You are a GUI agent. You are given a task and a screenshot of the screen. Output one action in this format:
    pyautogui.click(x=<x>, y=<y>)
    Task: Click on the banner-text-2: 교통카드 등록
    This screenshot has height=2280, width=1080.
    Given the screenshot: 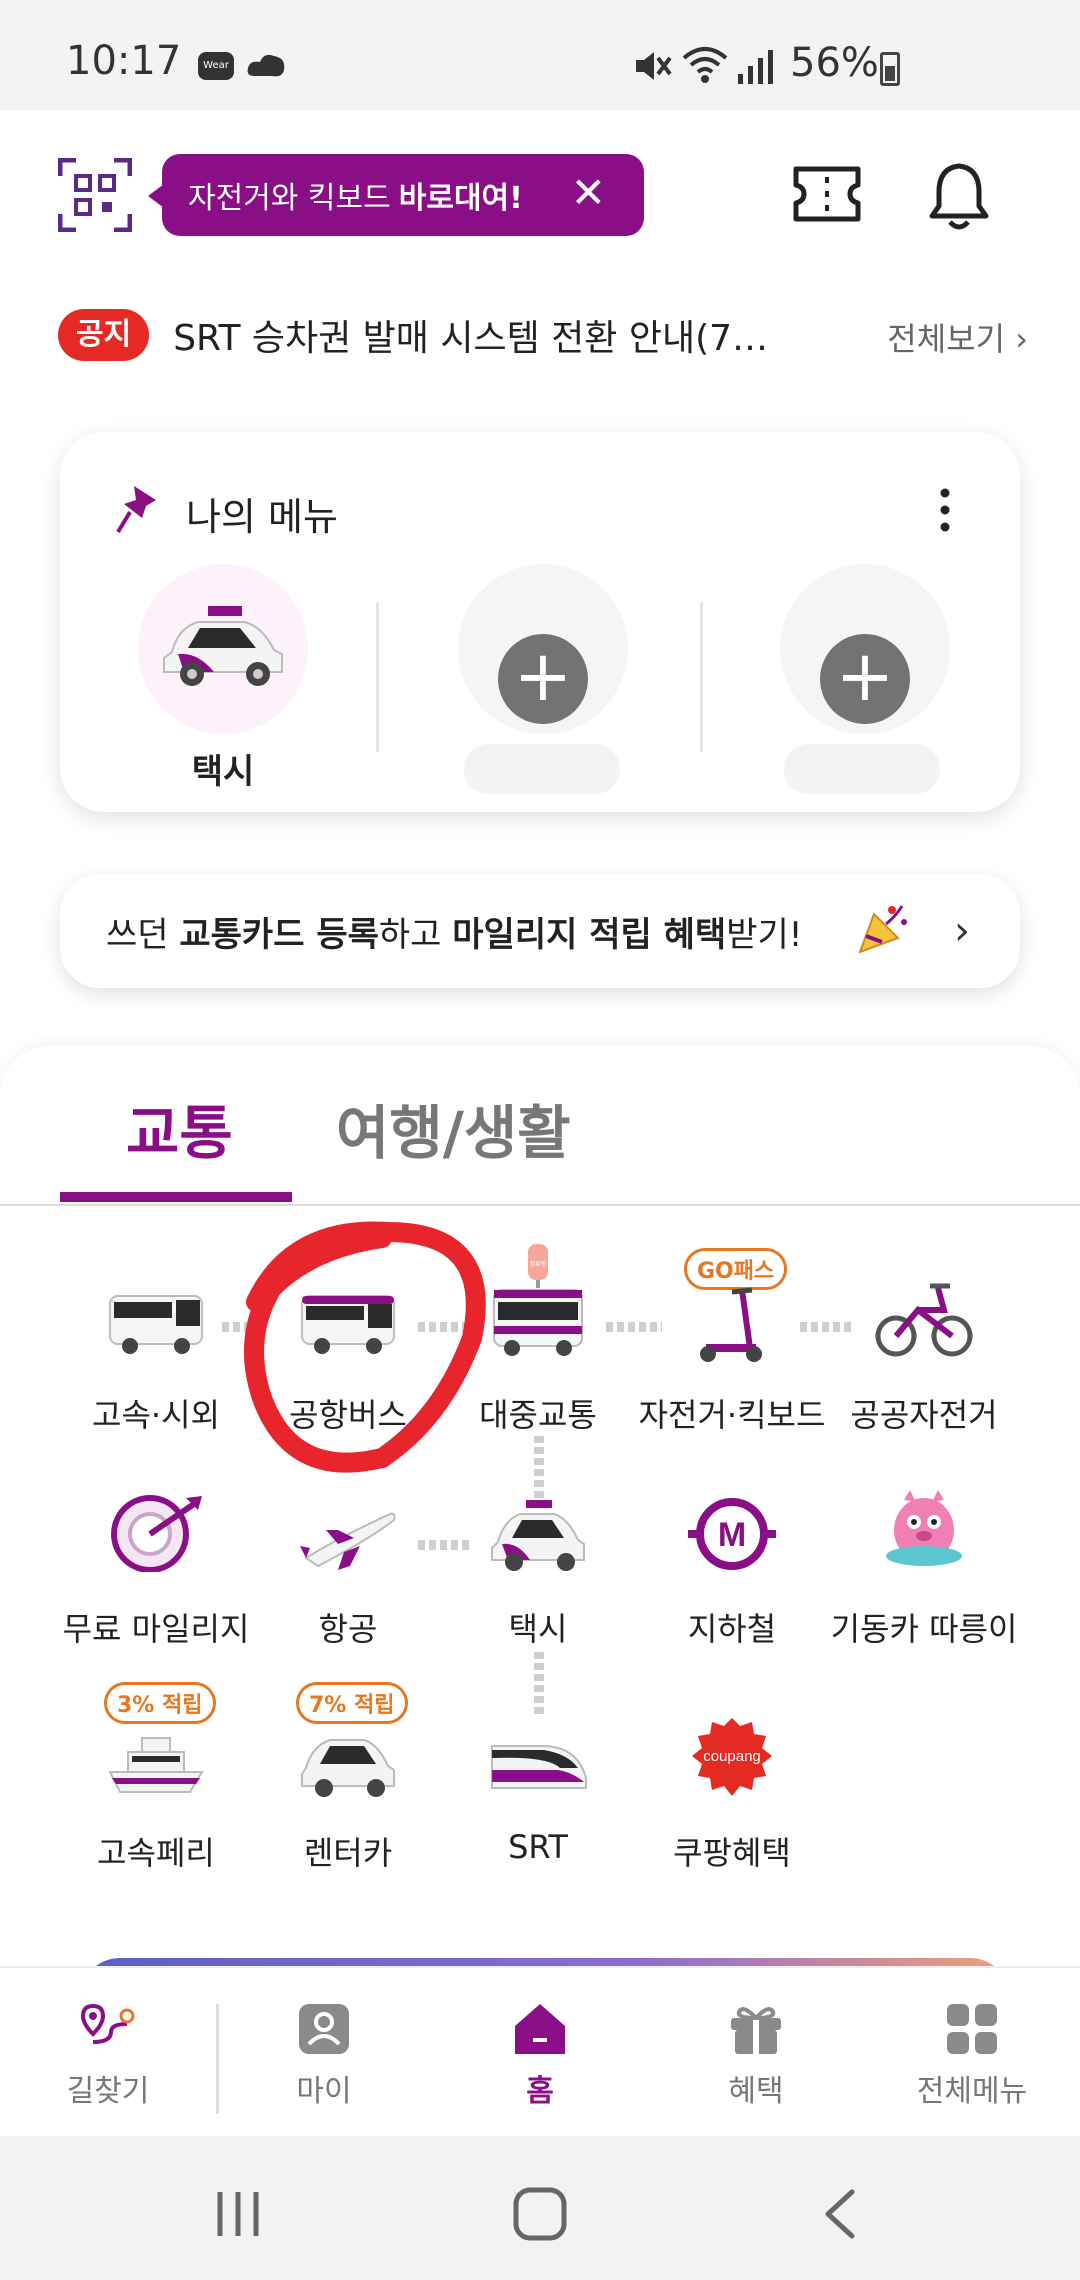 What is the action you would take?
    pyautogui.click(x=279, y=934)
    